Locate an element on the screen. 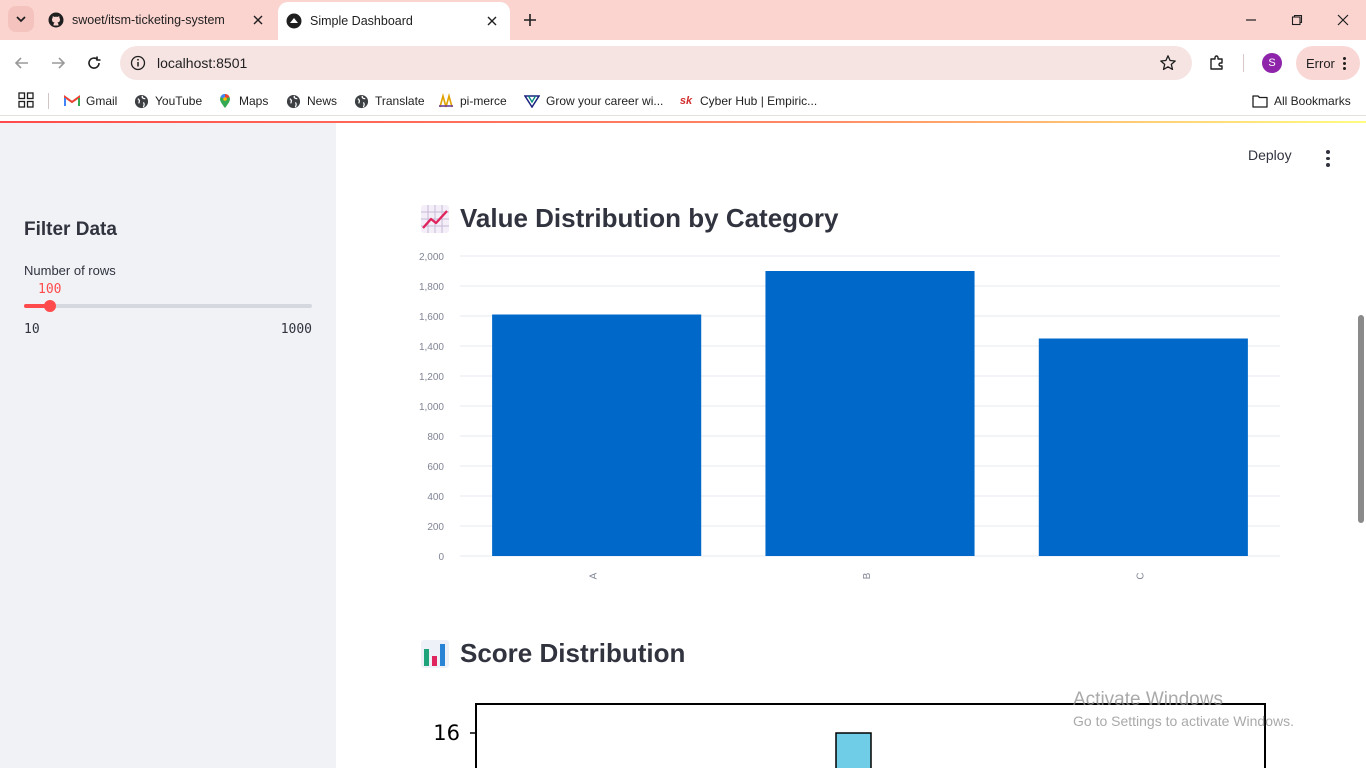 Image resolution: width=1366 pixels, height=768 pixels. tab-title: swoet/itsm-ticketing-system is located at coordinates (148, 20).